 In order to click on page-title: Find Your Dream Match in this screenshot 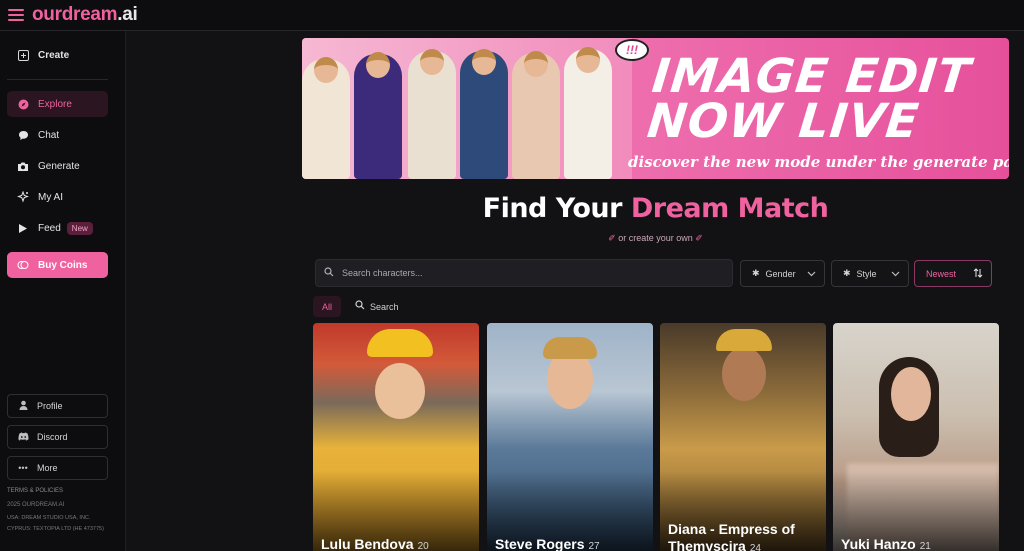, I will do `click(655, 208)`.